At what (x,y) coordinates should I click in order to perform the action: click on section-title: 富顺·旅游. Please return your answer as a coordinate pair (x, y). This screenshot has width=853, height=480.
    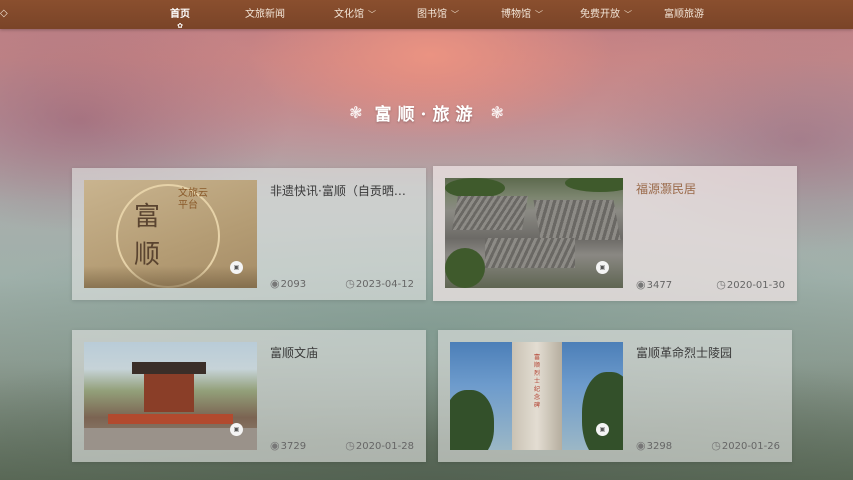
    Looking at the image, I should click on (426, 115).